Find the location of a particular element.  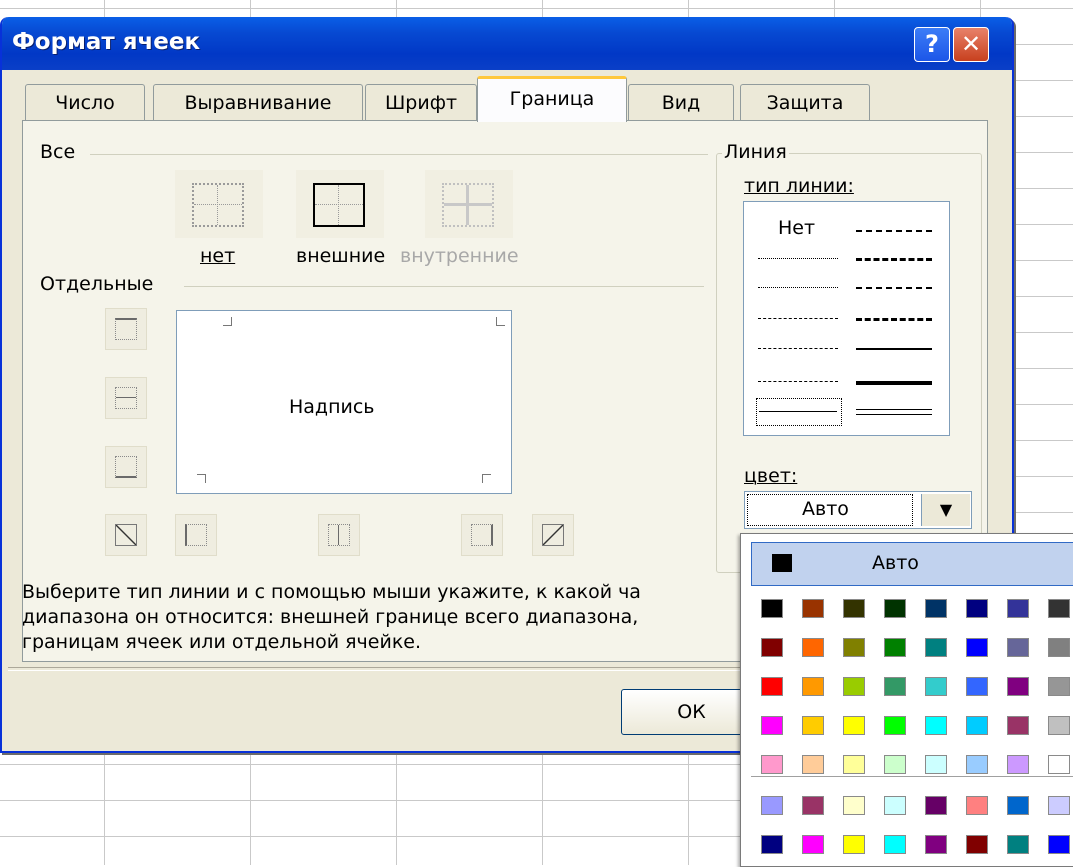

border-inside-horizontal-button is located at coordinates (126, 398).